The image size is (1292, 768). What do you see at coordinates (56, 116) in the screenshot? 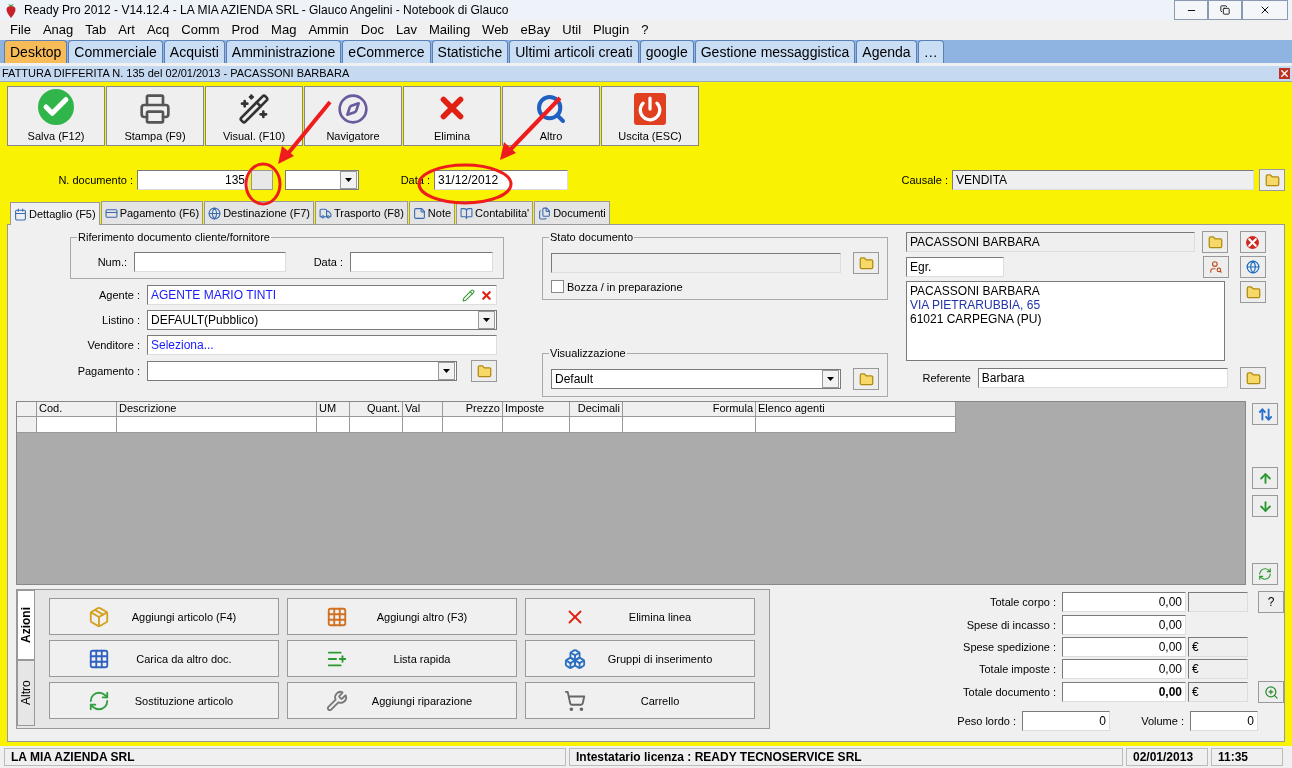
I see `toolbar-button: Salva (F12)` at bounding box center [56, 116].